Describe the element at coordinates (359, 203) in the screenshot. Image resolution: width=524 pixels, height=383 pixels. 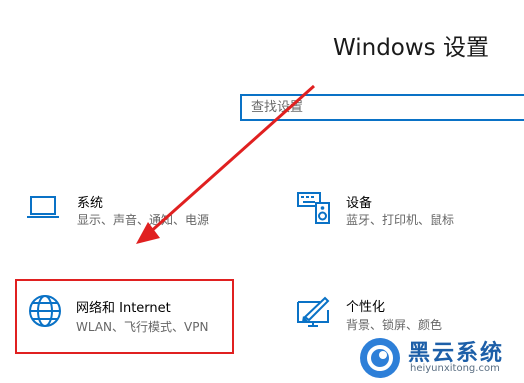
I see `tile-devices-title: 设备` at that location.